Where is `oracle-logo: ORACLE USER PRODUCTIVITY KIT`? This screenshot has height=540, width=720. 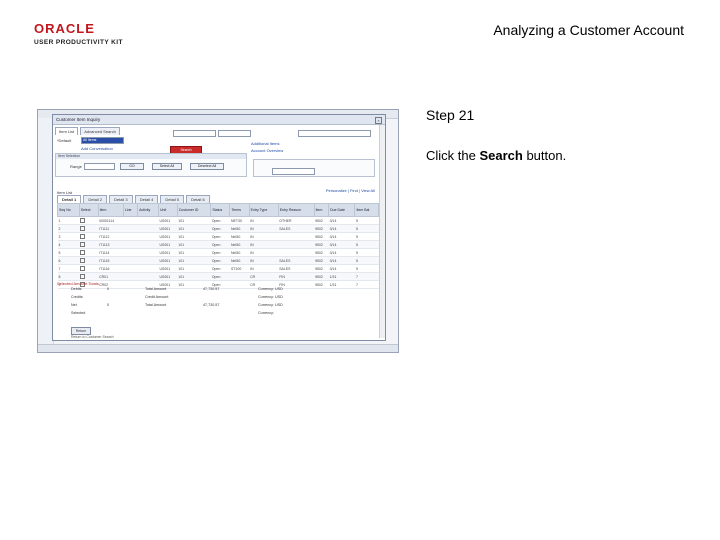 oracle-logo: ORACLE USER PRODUCTIVITY KIT is located at coordinates (99, 34).